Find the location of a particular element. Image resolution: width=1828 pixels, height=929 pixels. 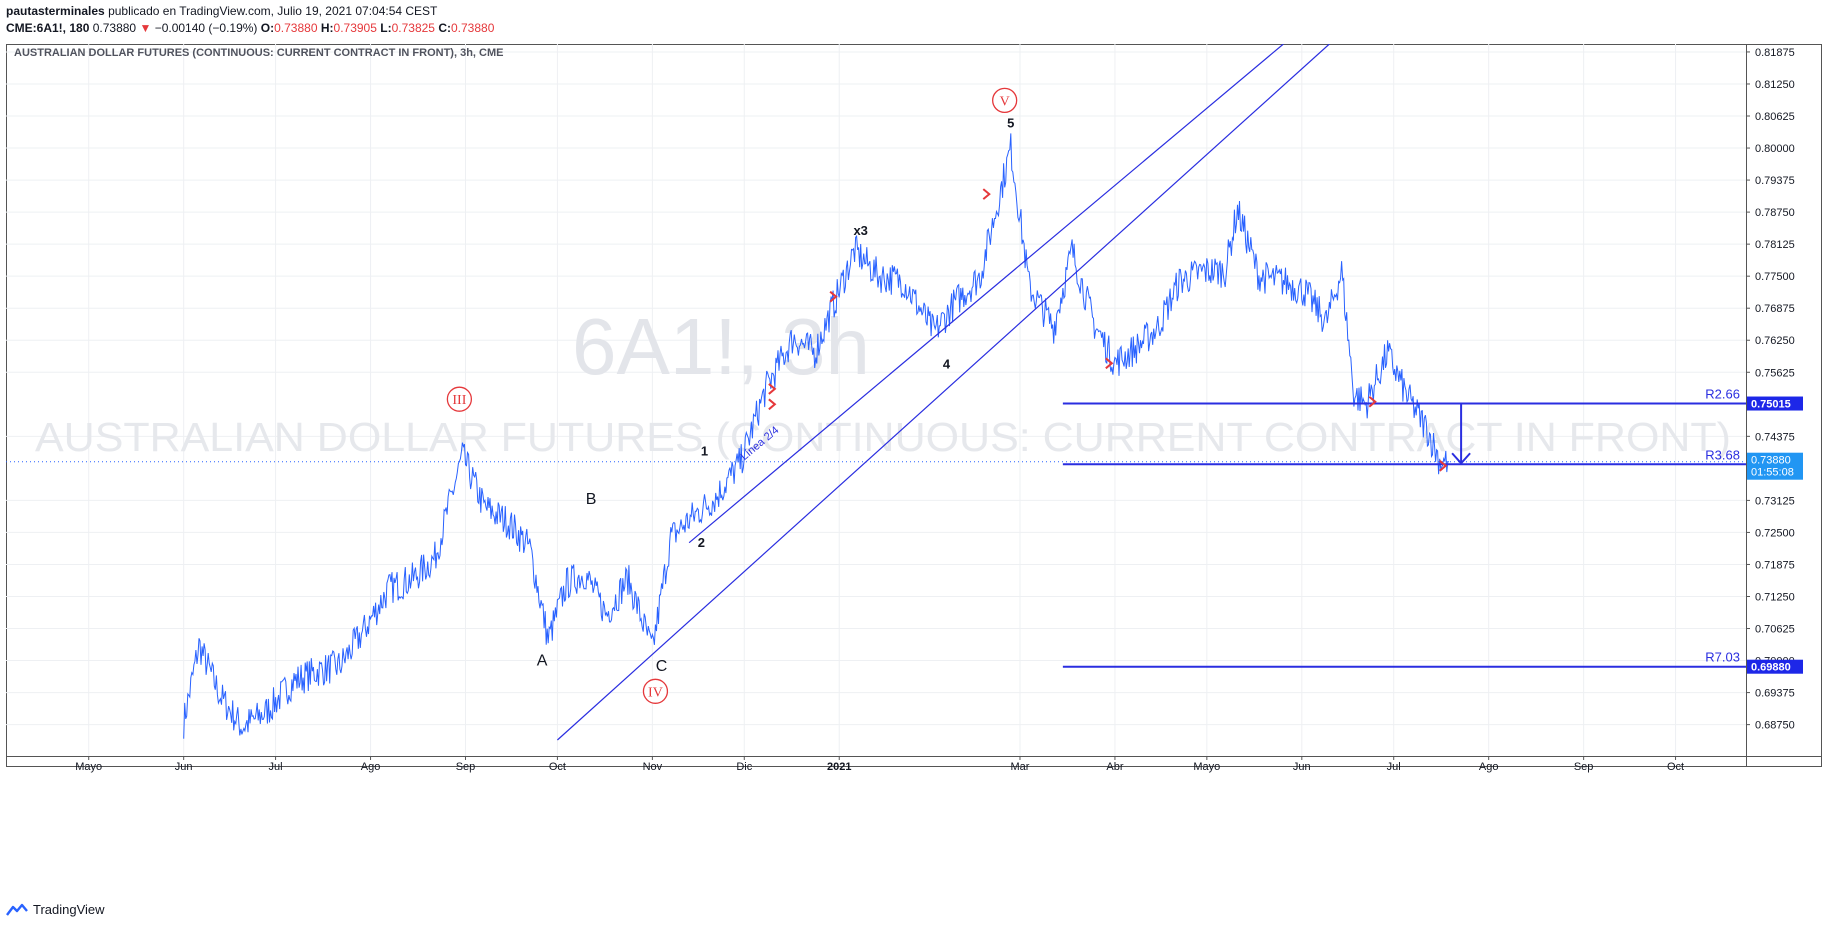

wave-label: C is located at coordinates (662, 666).